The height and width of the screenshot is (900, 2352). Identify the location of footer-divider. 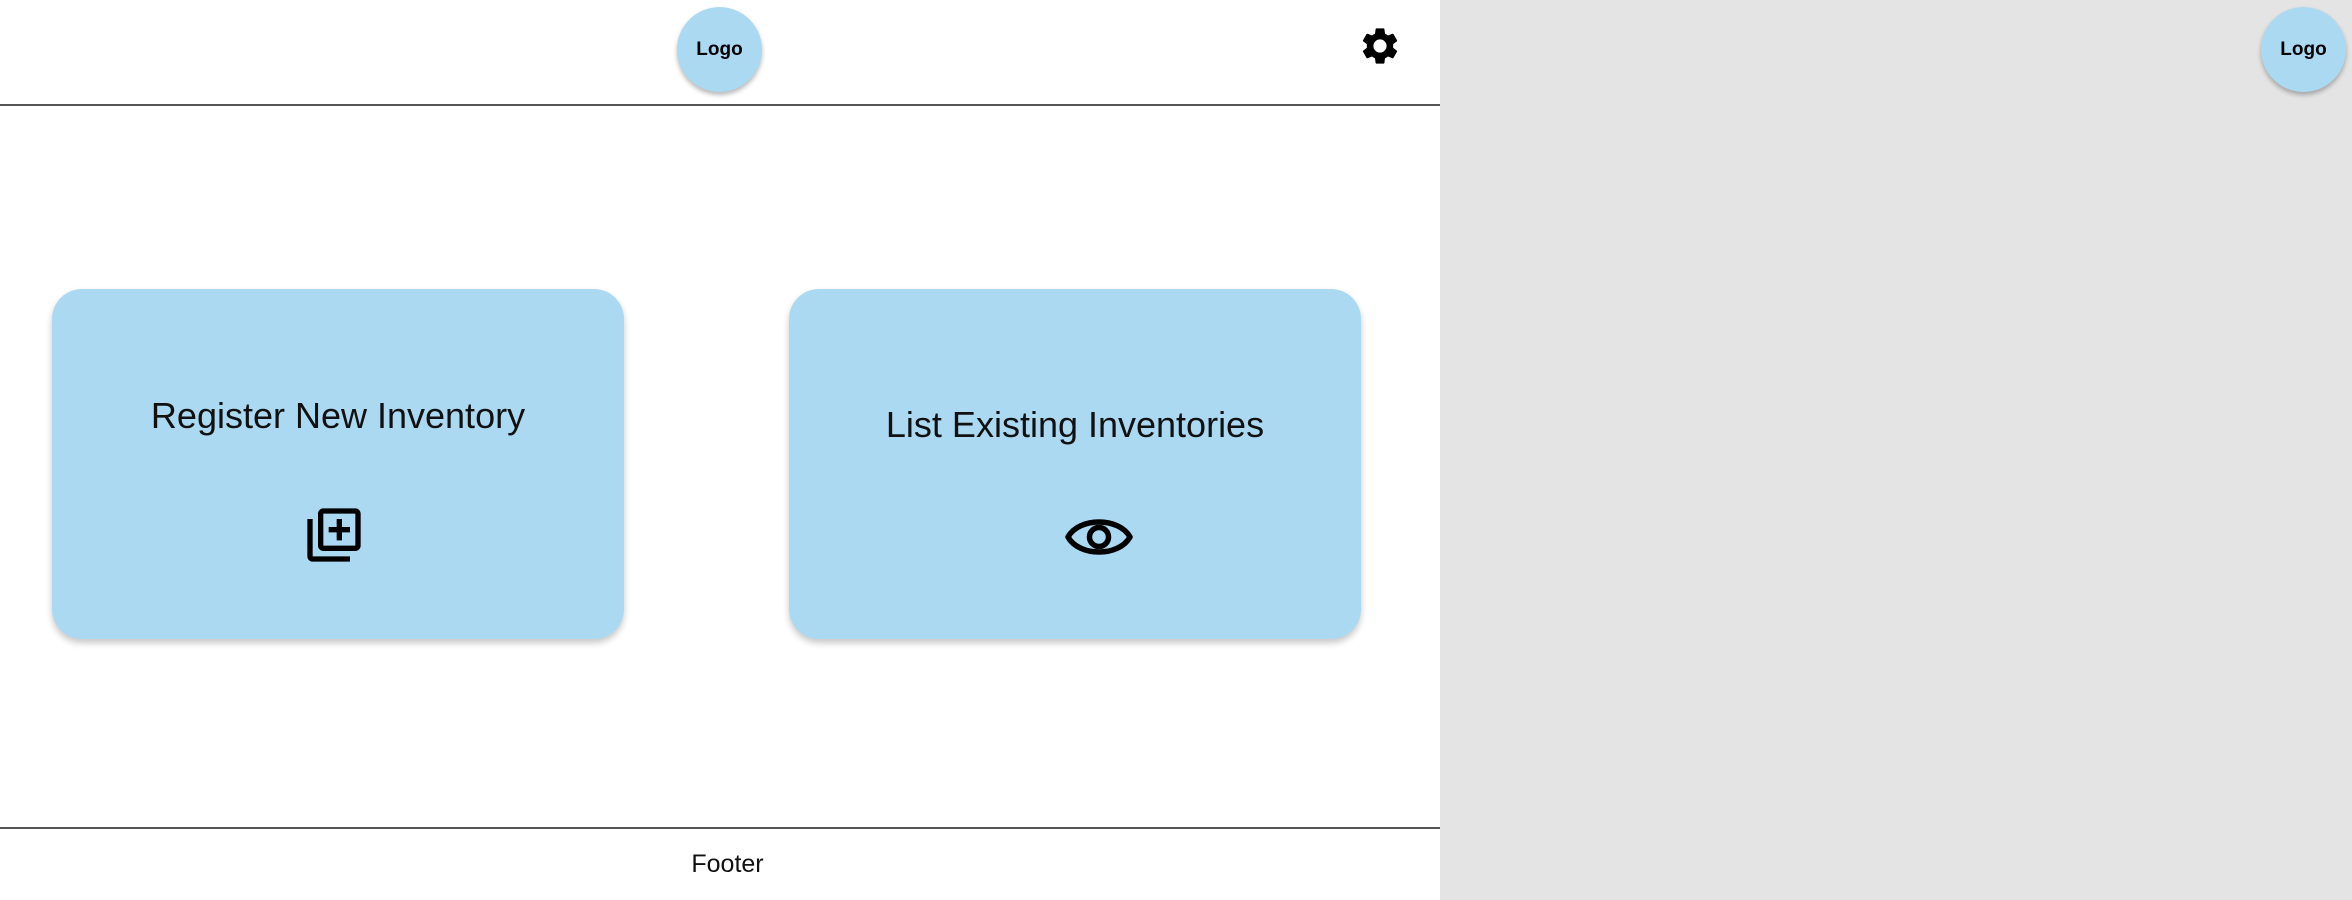
(720, 828).